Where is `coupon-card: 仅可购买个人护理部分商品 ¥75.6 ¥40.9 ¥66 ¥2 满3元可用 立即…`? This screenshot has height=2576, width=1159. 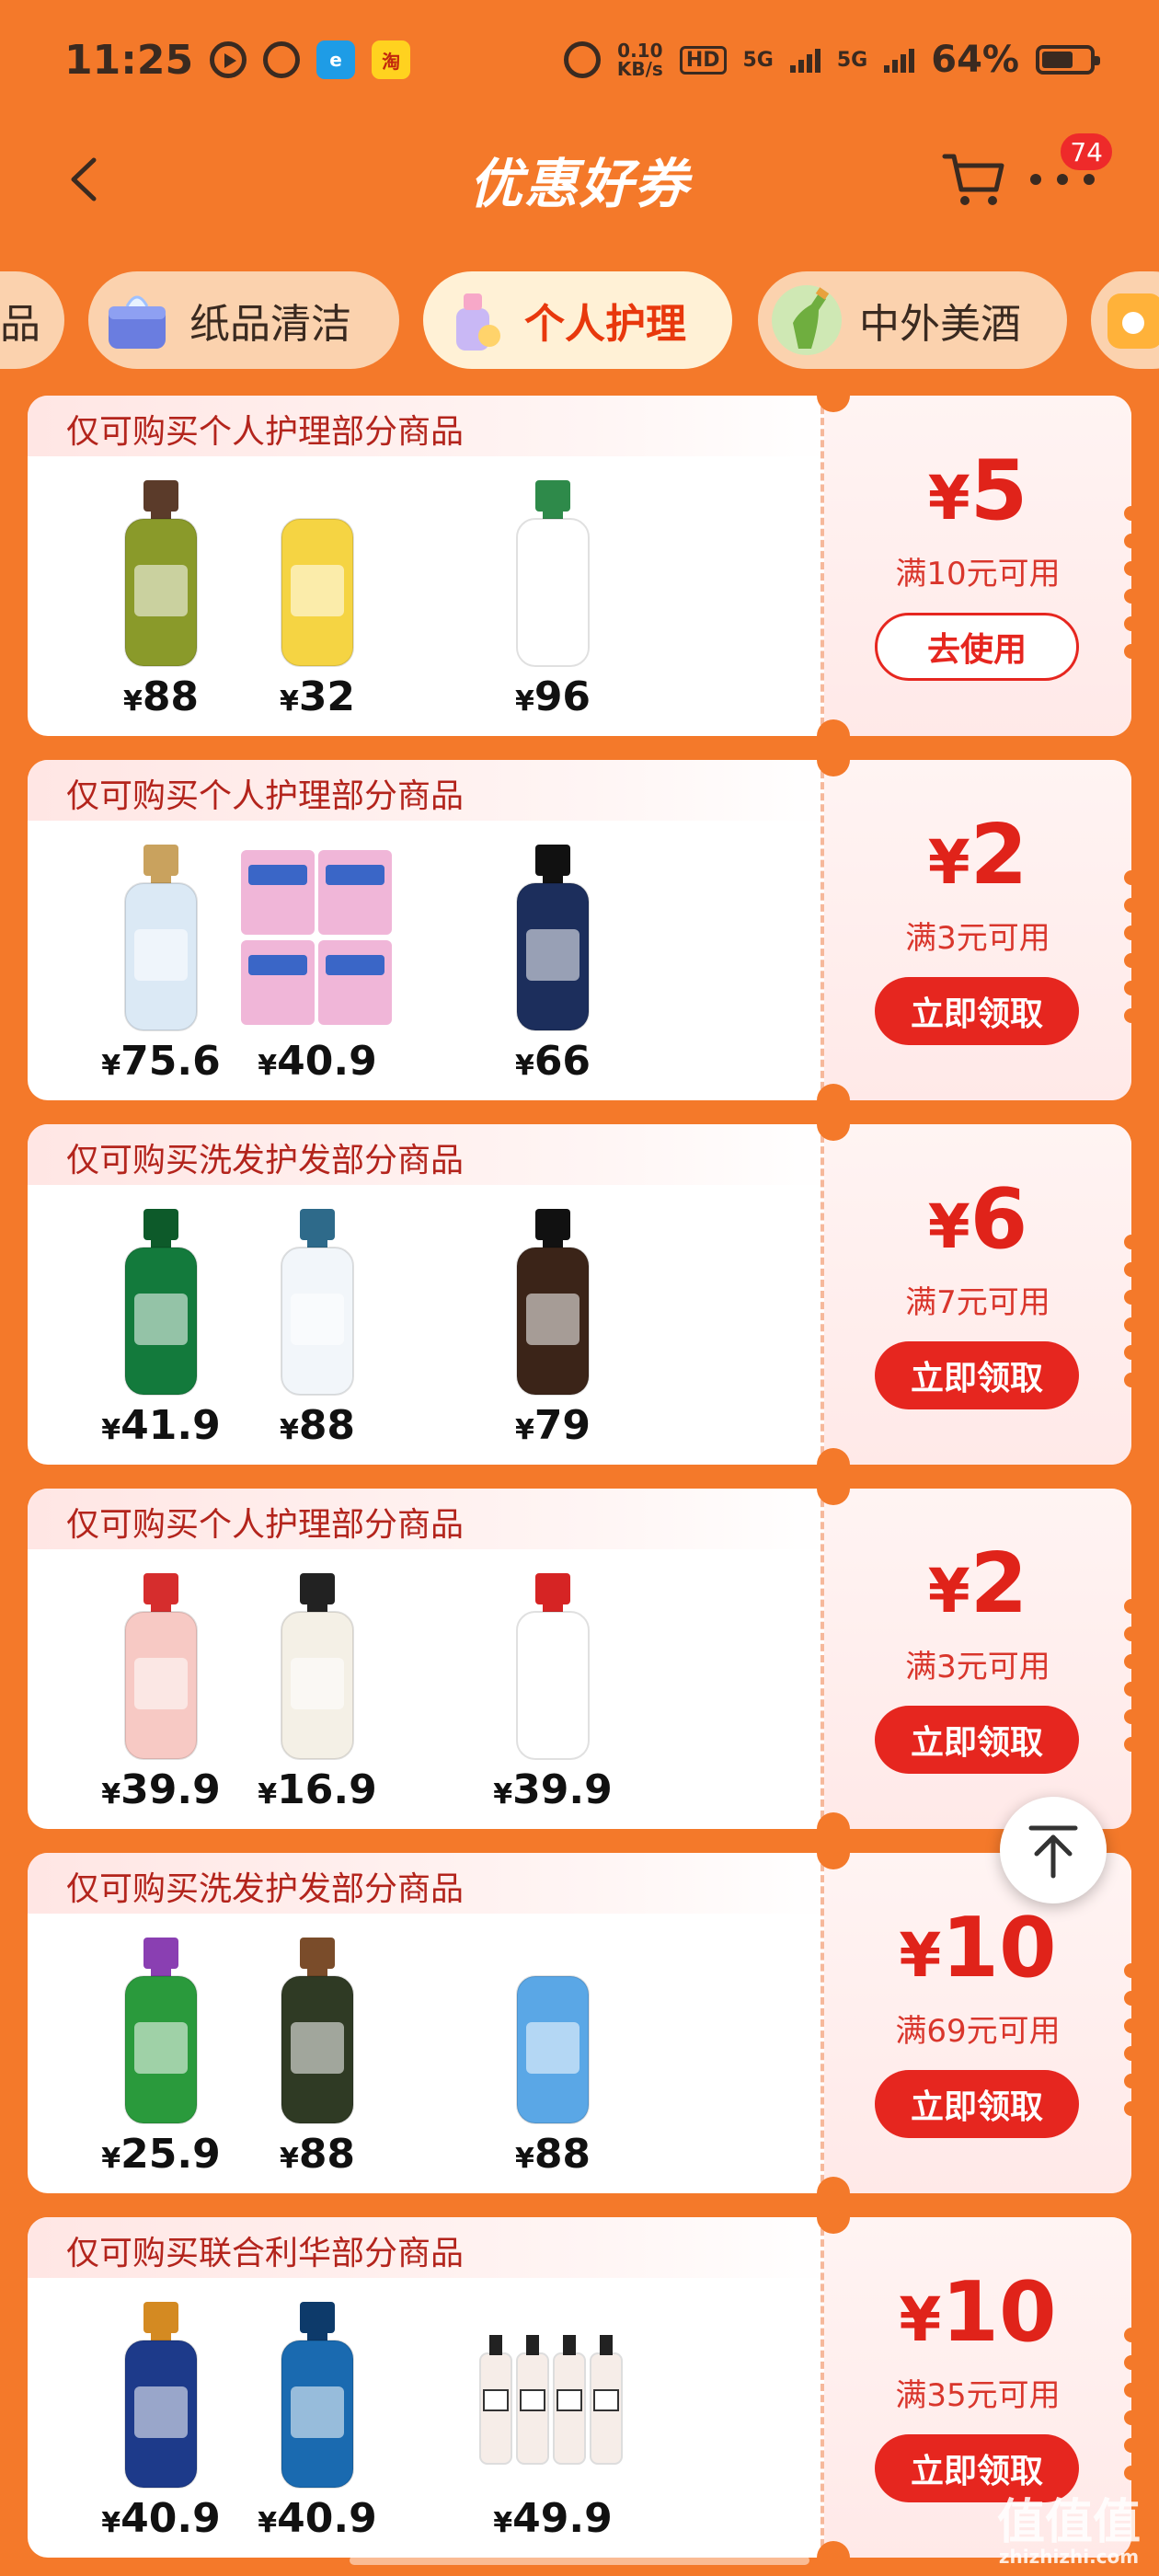 coupon-card: 仅可购买个人护理部分商品 ¥75.6 ¥40.9 ¥66 ¥2 满3元可用 立即… is located at coordinates (579, 930).